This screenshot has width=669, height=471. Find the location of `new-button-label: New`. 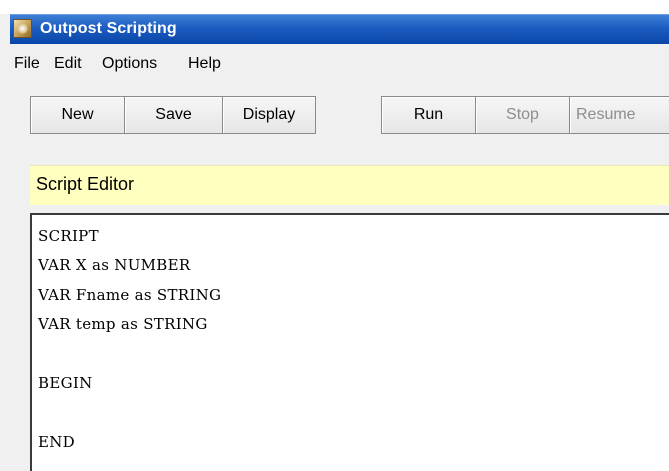

new-button-label: New is located at coordinates (77, 114).